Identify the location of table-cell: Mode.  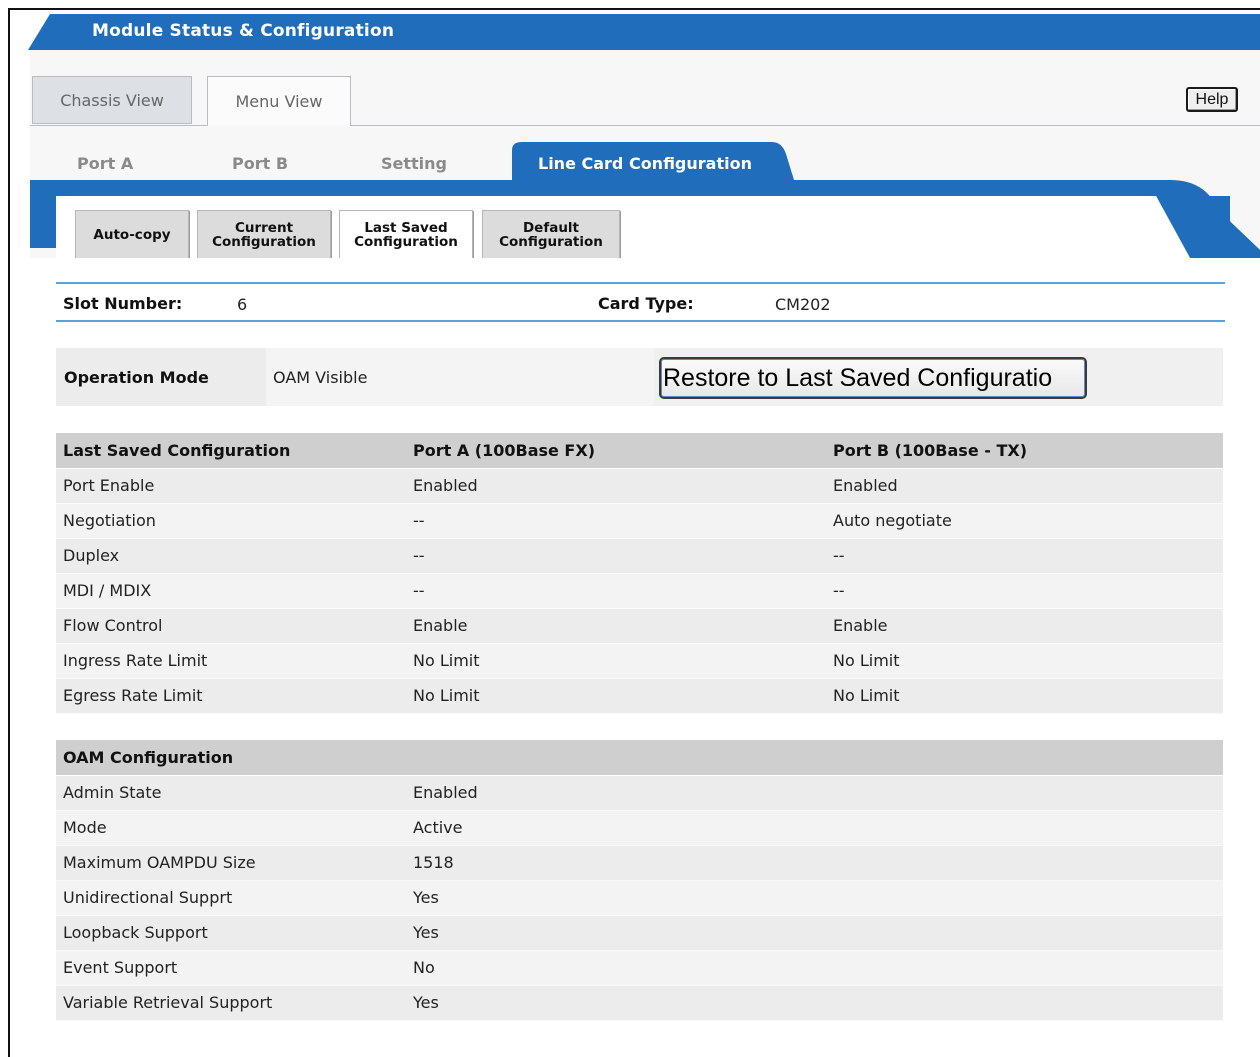
(231, 828).